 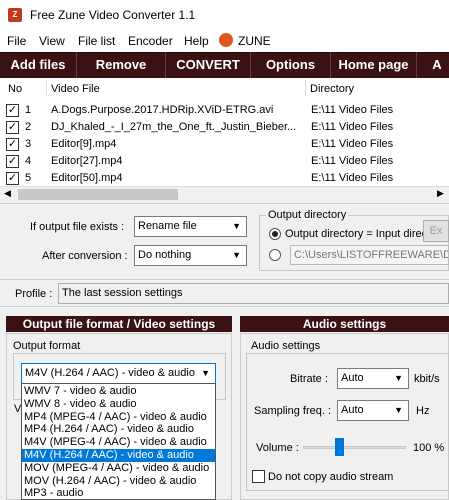 What do you see at coordinates (196, 41) in the screenshot?
I see `menu-help: Help` at bounding box center [196, 41].